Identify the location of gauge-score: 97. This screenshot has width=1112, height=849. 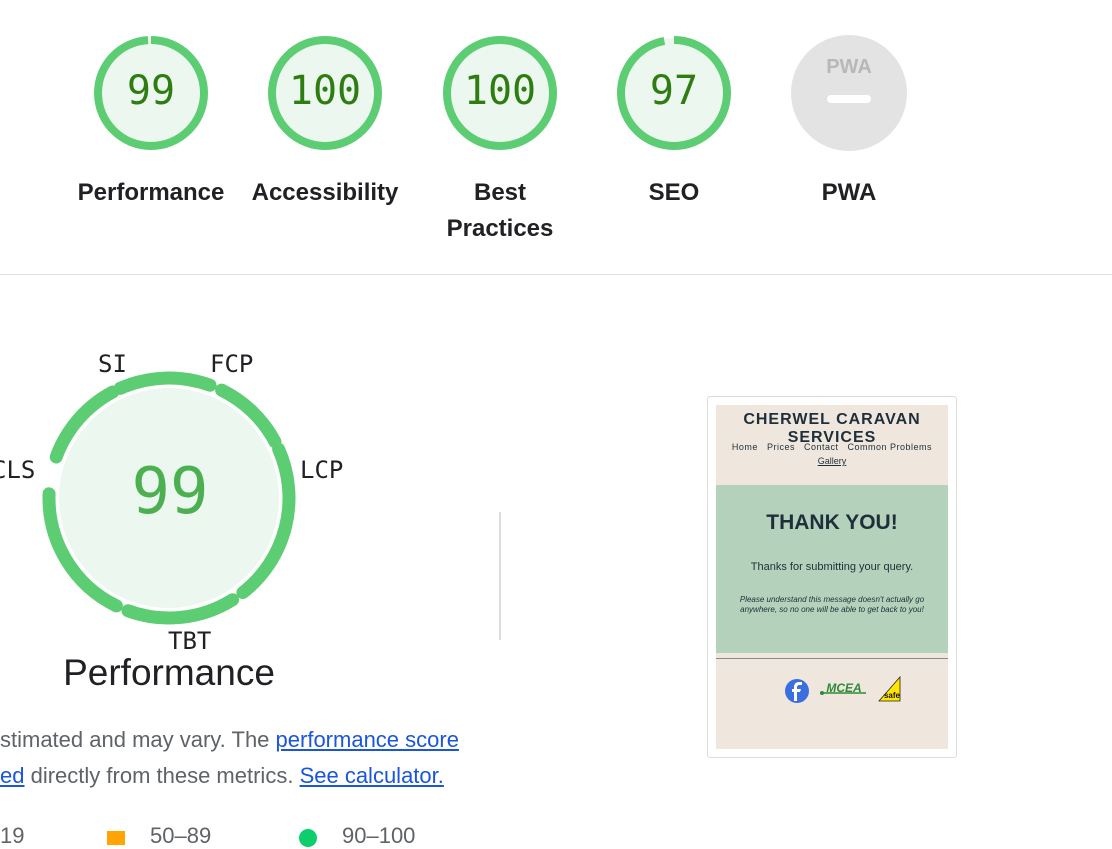
(674, 91).